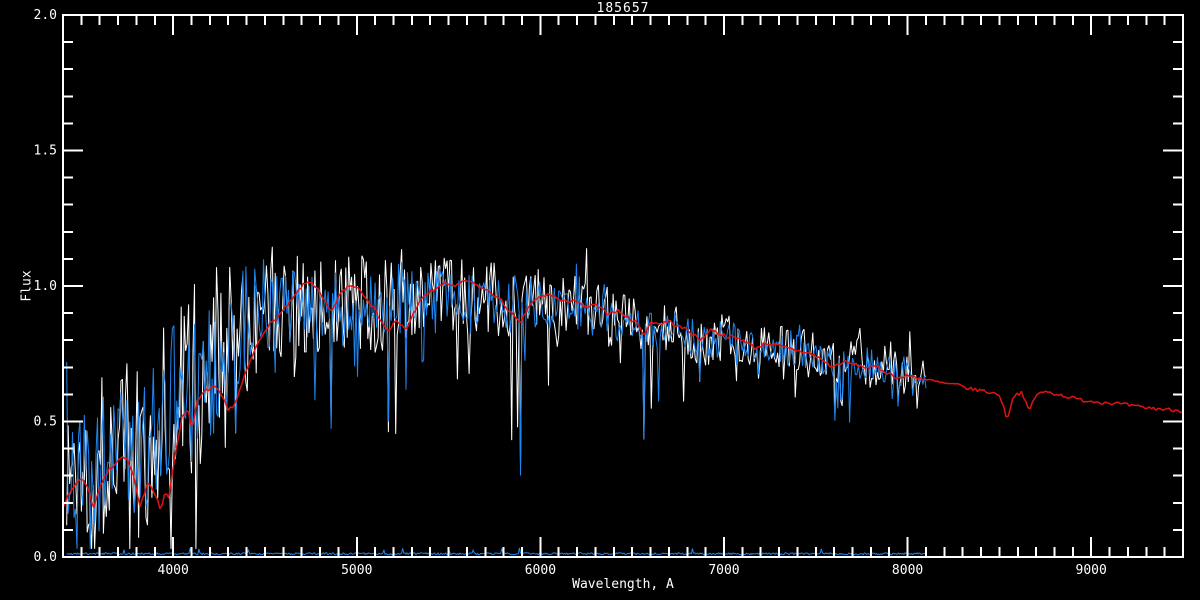 Image resolution: width=1200 pixels, height=600 pixels. Describe the element at coordinates (45, 15) in the screenshot. I see `y-tick-label: 2.0` at that location.